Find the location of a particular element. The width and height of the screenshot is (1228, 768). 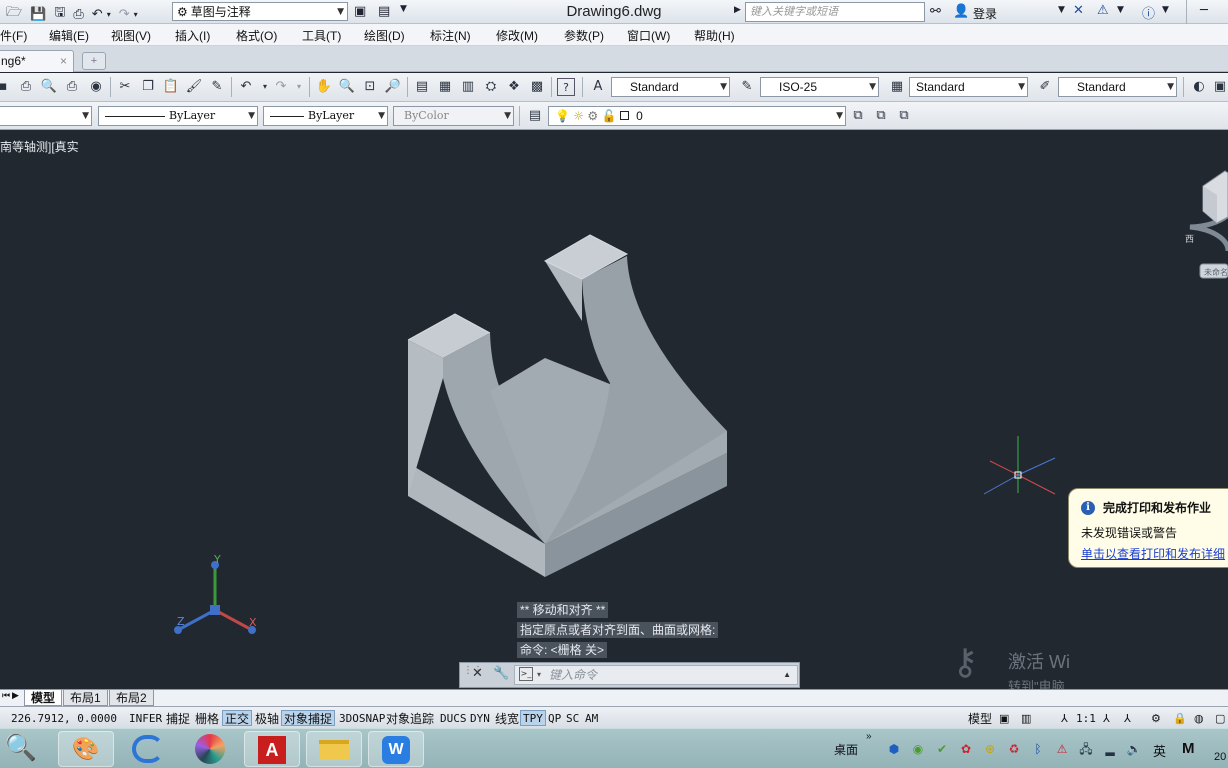

login-button: 登录 is located at coordinates (985, 13).